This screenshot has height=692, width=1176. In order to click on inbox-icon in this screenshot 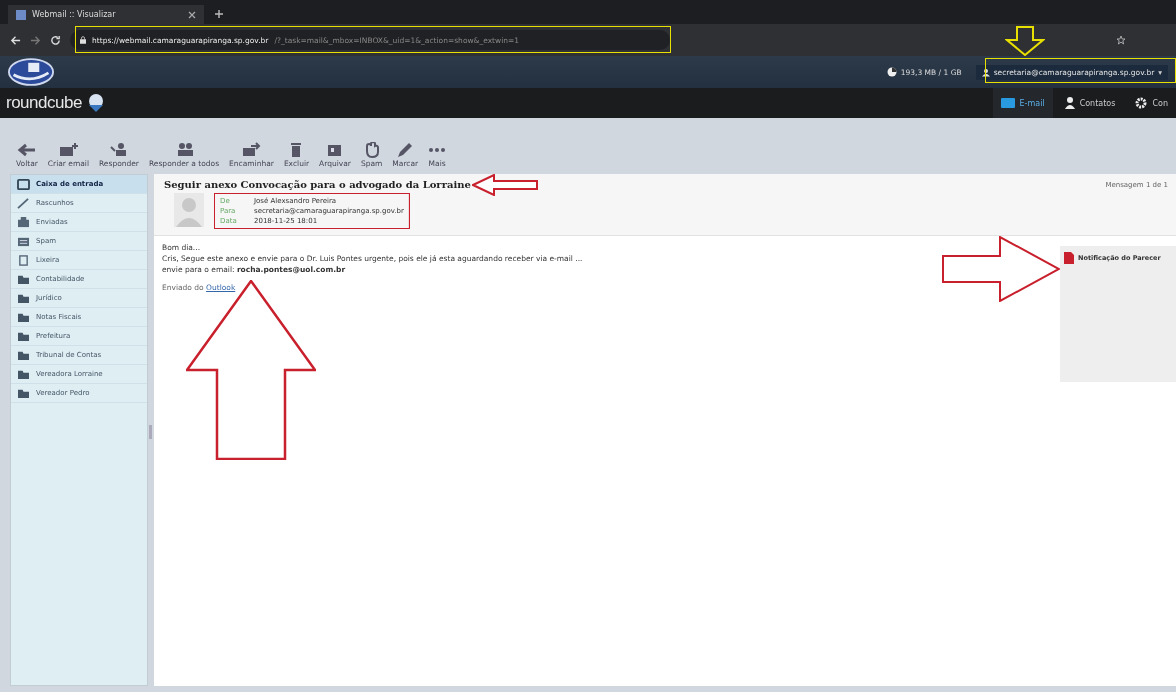, I will do `click(23, 184)`.